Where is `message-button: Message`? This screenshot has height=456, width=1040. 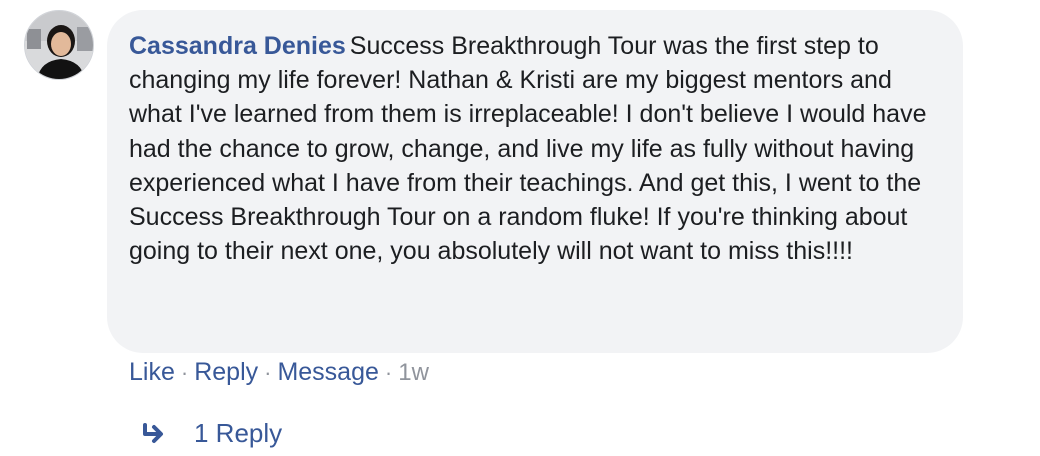 message-button: Message is located at coordinates (327, 372).